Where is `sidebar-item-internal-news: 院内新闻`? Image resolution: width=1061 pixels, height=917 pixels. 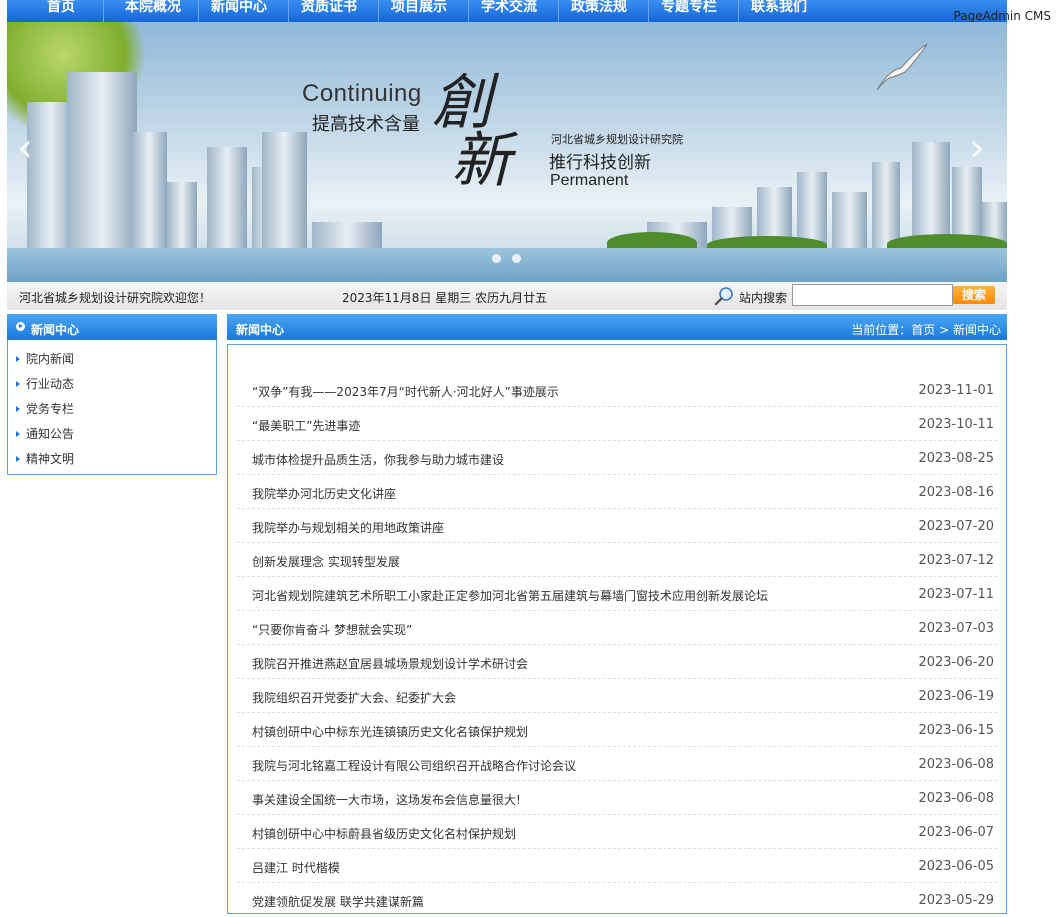 sidebar-item-internal-news: 院内新闻 is located at coordinates (45, 359).